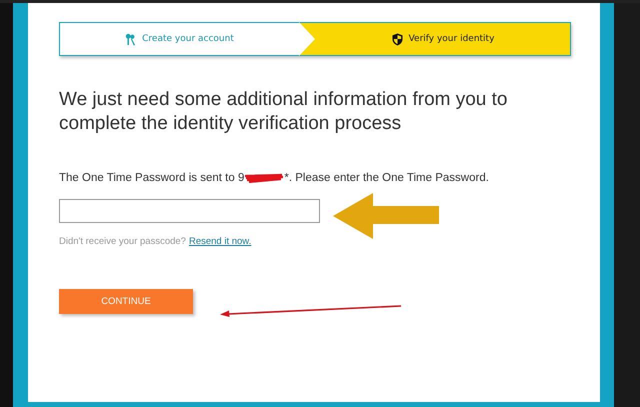 The width and height of the screenshot is (640, 407). What do you see at coordinates (130, 39) in the screenshot?
I see `keys-icon` at bounding box center [130, 39].